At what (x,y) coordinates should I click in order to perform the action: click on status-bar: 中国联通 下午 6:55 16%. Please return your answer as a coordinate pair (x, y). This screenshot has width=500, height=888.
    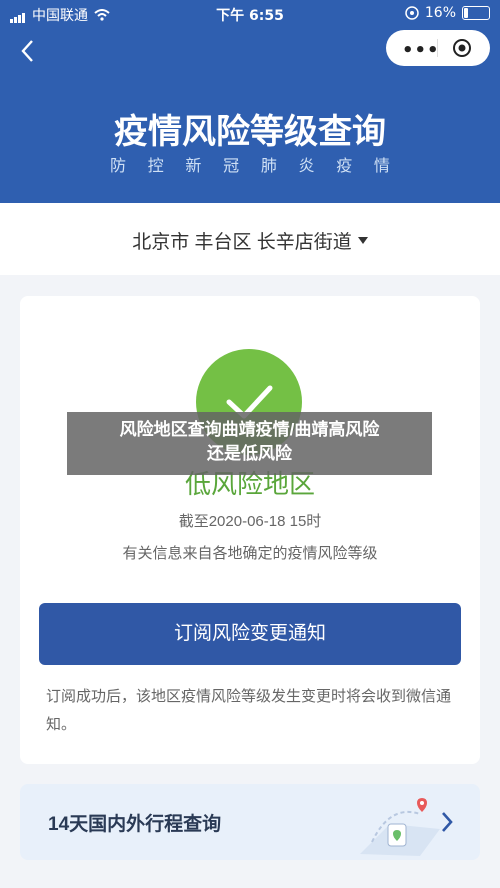
    Looking at the image, I should click on (250, 14).